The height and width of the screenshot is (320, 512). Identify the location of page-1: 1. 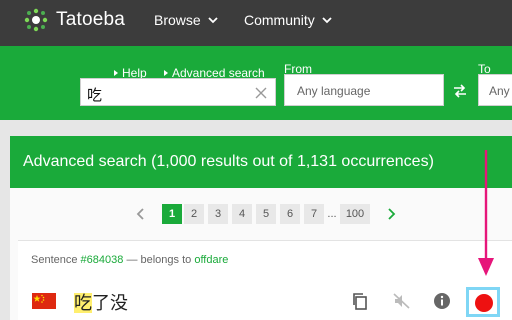
(172, 214).